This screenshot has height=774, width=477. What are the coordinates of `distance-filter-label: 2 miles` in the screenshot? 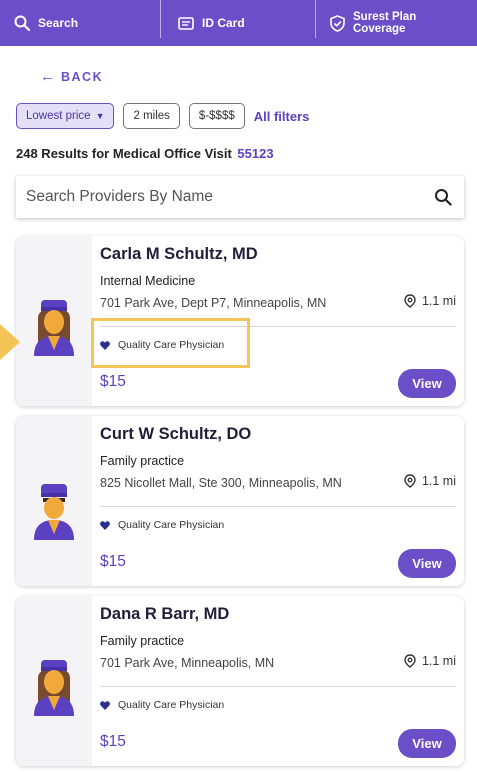 It's located at (151, 116).